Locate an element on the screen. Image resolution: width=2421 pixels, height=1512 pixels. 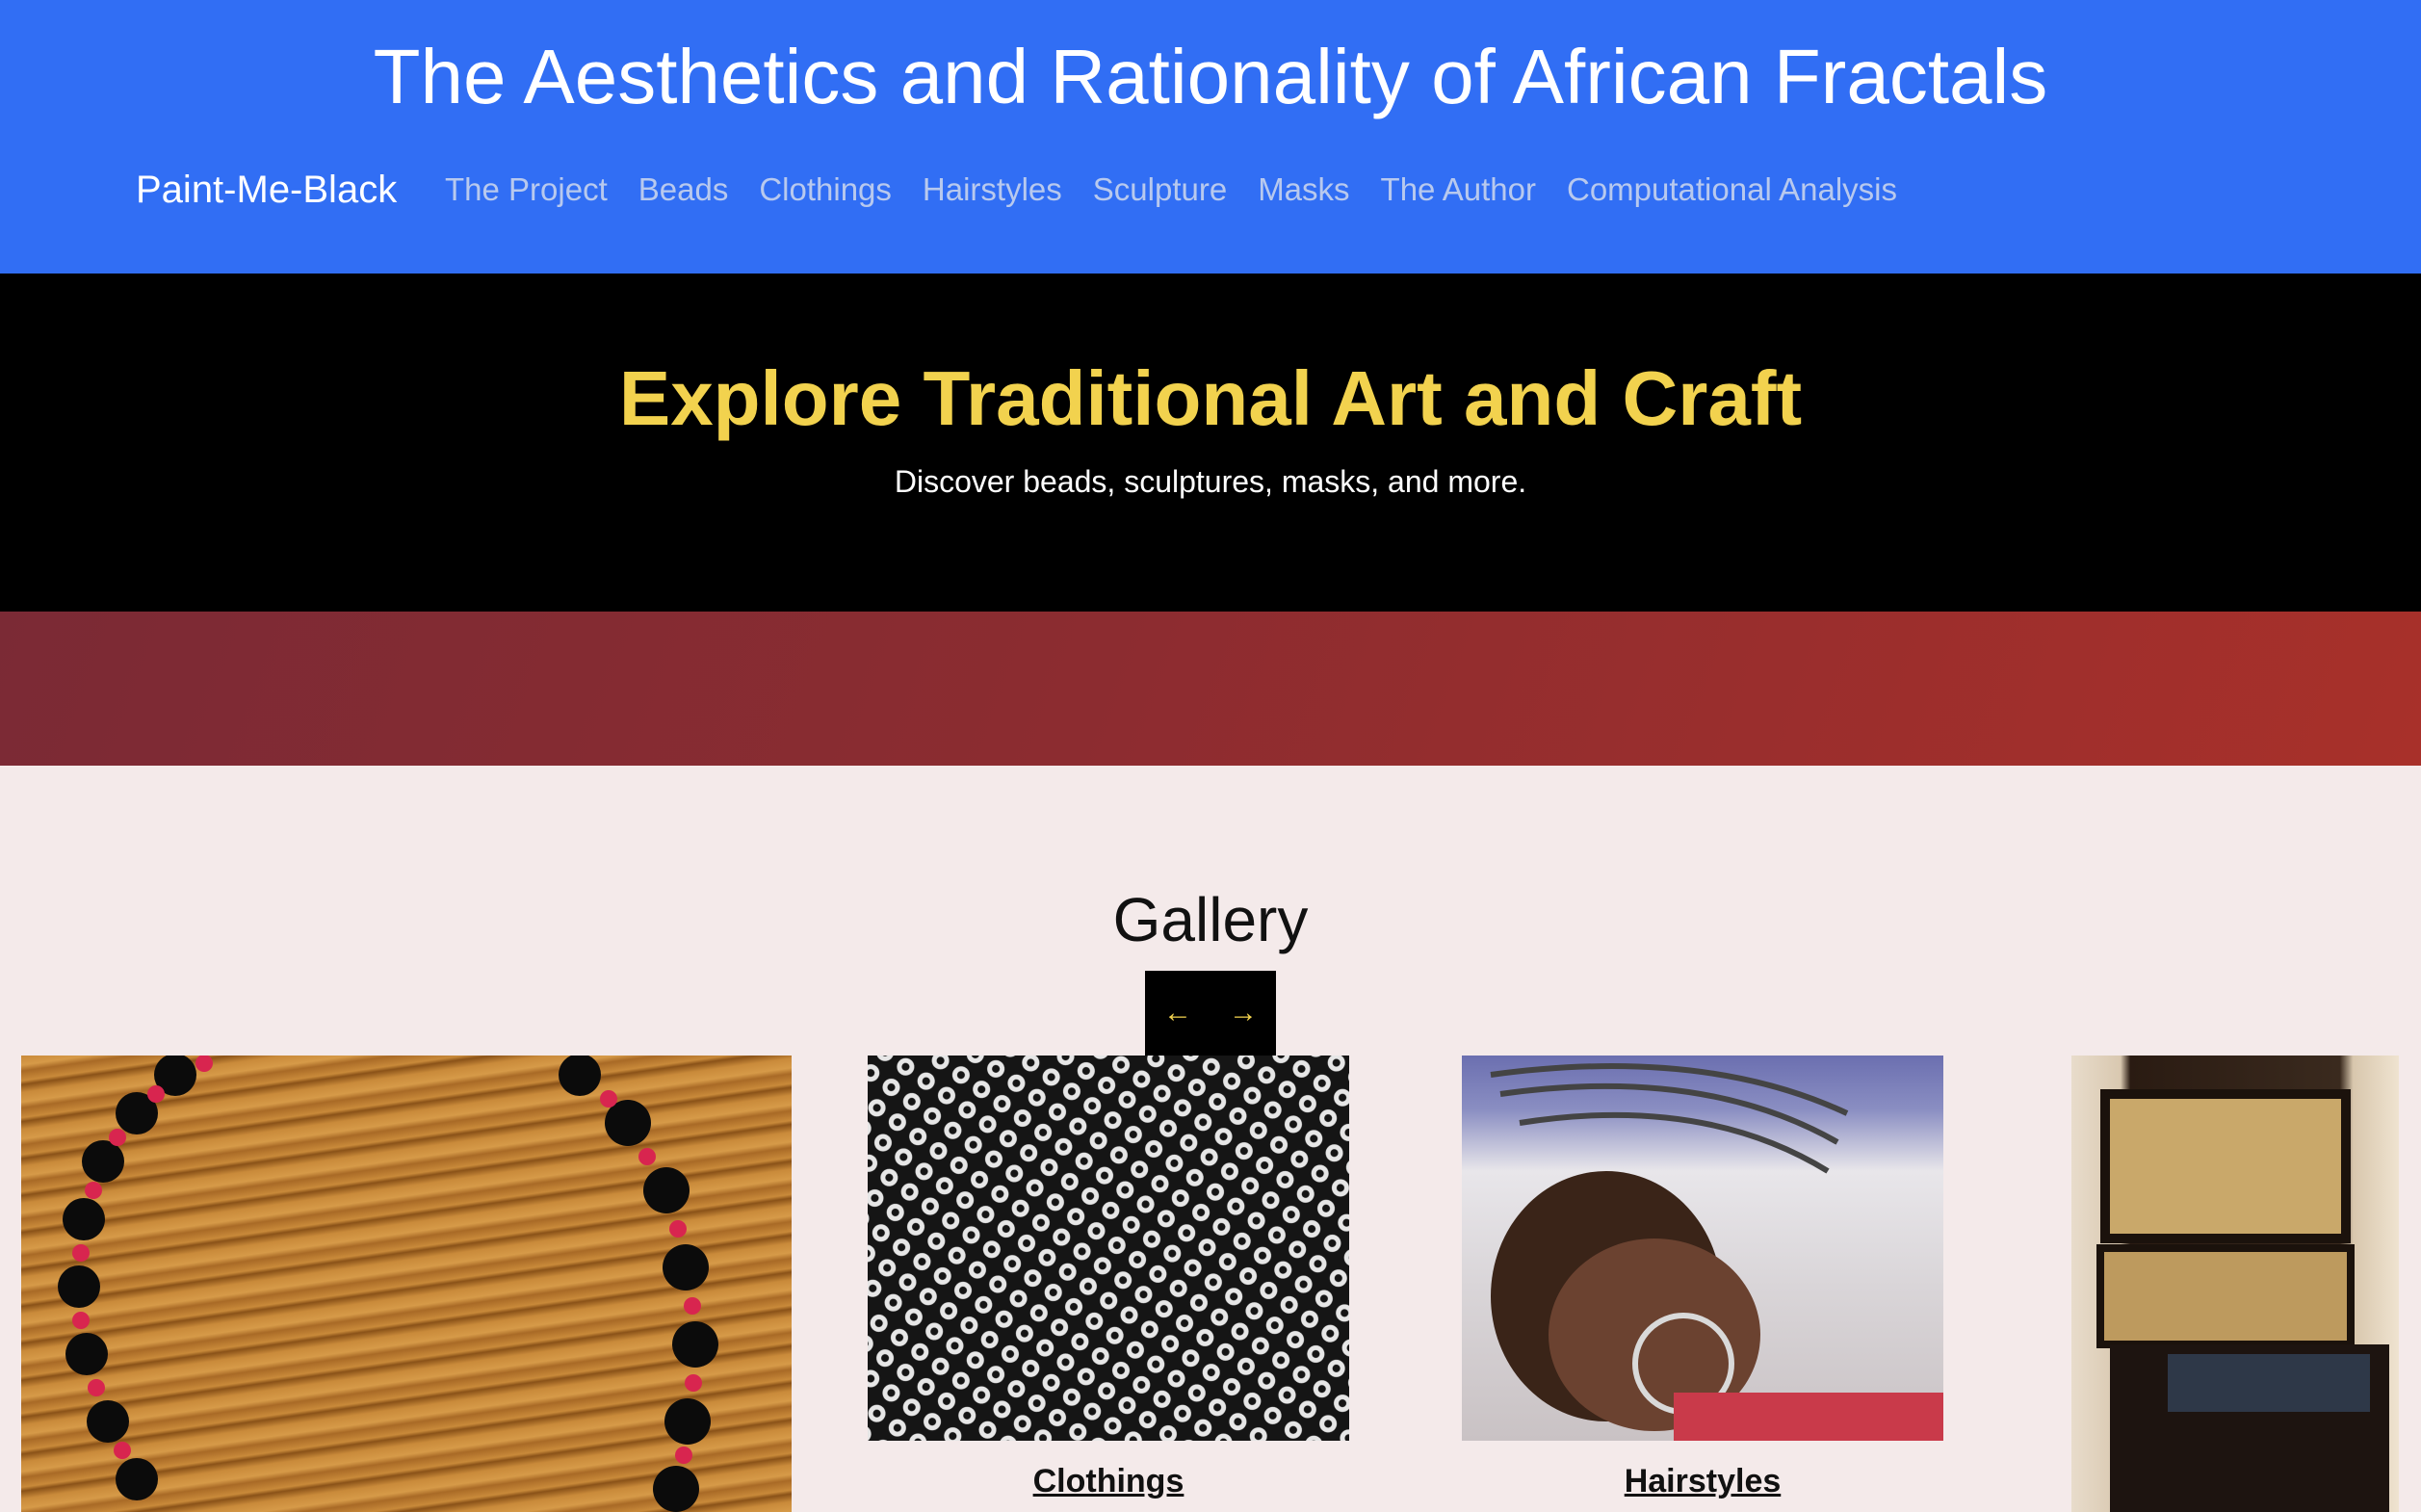
gallery-card-hairstyles: Hairstyles is located at coordinates (1702, 1284).